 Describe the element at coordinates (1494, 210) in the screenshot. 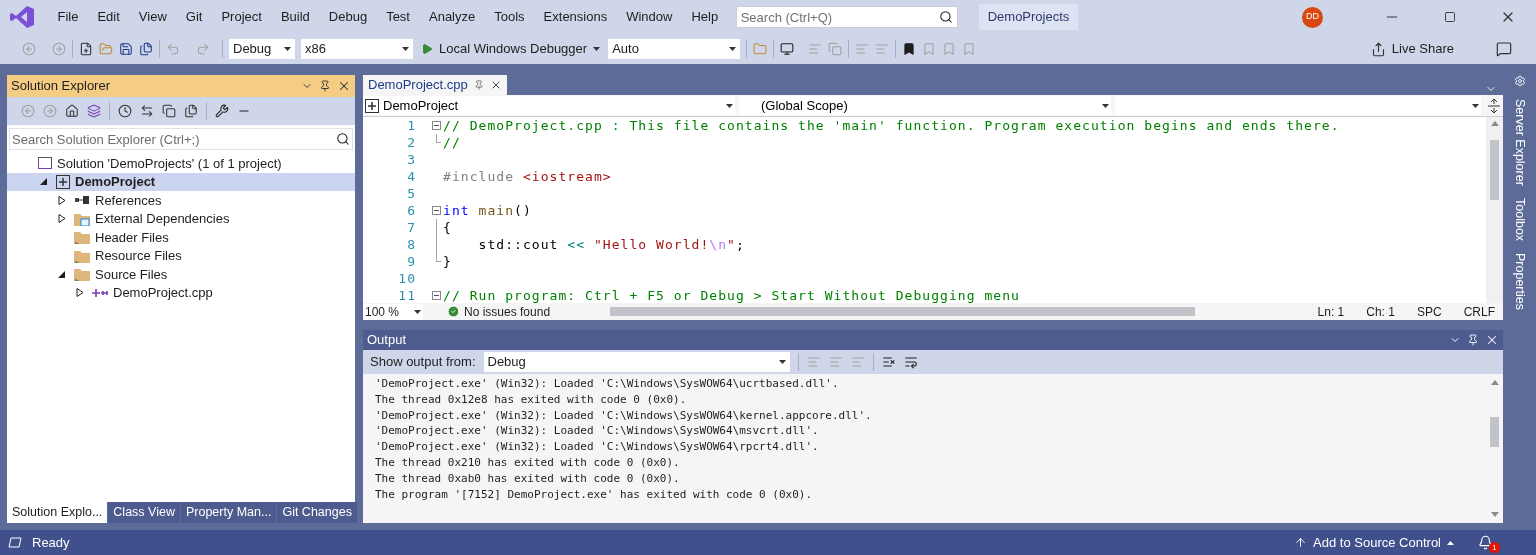

I see `vertical-scrollbar` at that location.